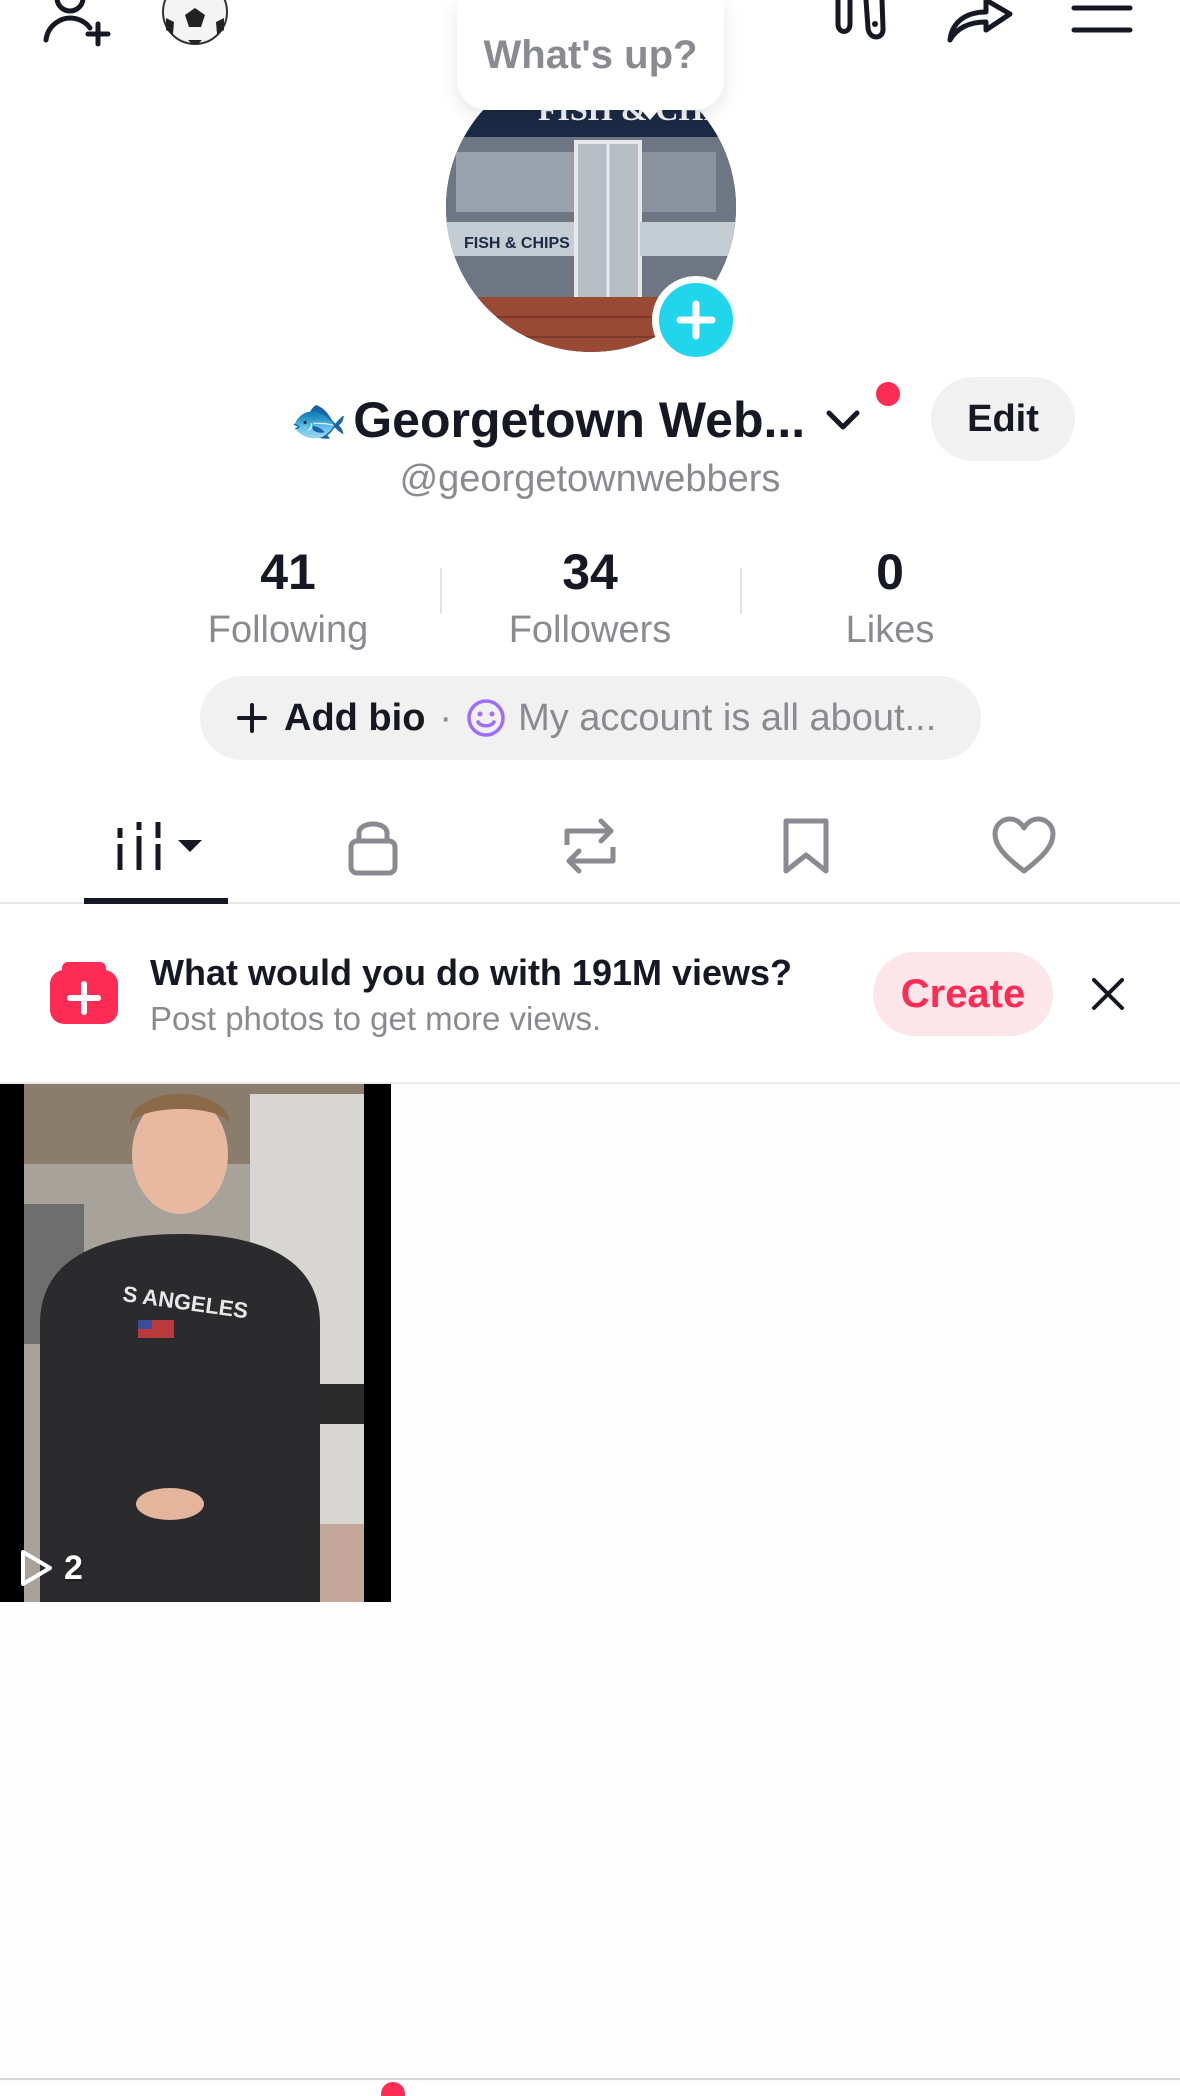 This screenshot has height=2096, width=1180. Describe the element at coordinates (980, 24) in the screenshot. I see `share-arrow-icon` at that location.